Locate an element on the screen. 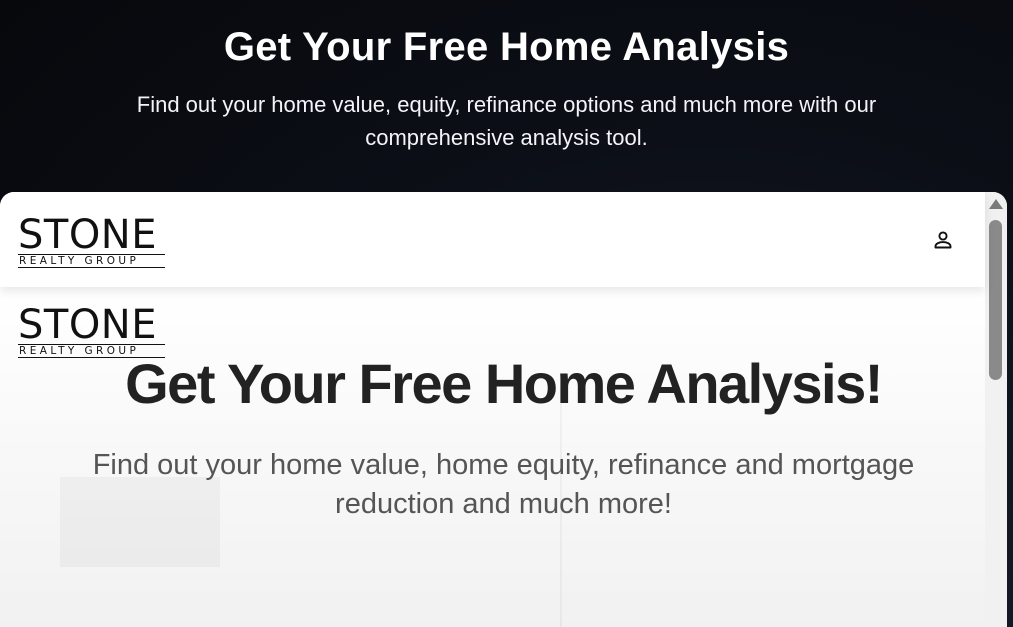 The image size is (1013, 627). page-heading: Get Your Free Home Analysis! is located at coordinates (504, 383).